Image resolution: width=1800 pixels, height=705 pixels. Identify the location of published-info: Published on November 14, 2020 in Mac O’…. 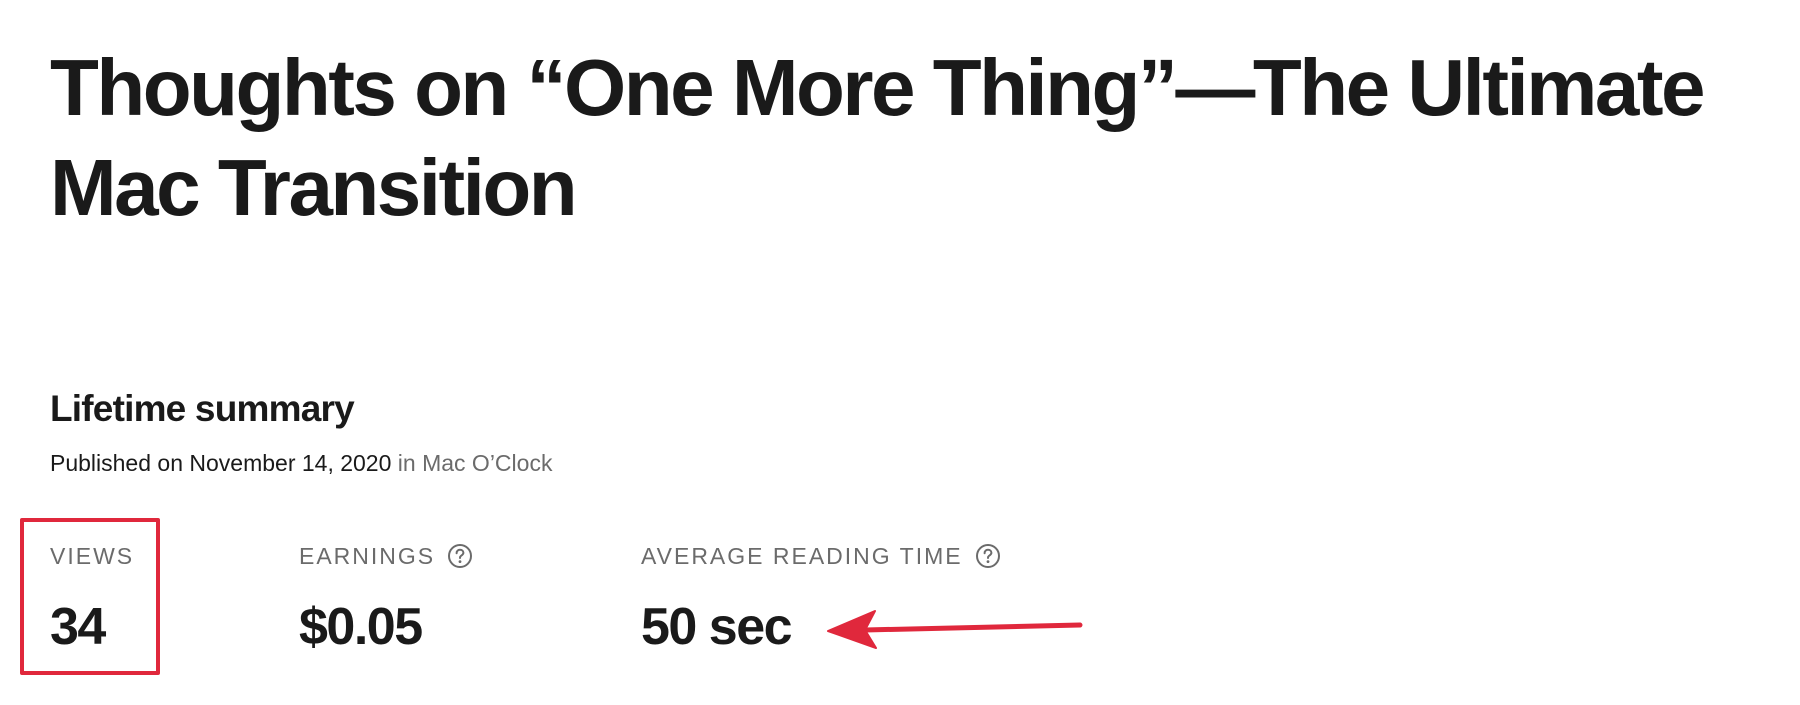
(301, 463).